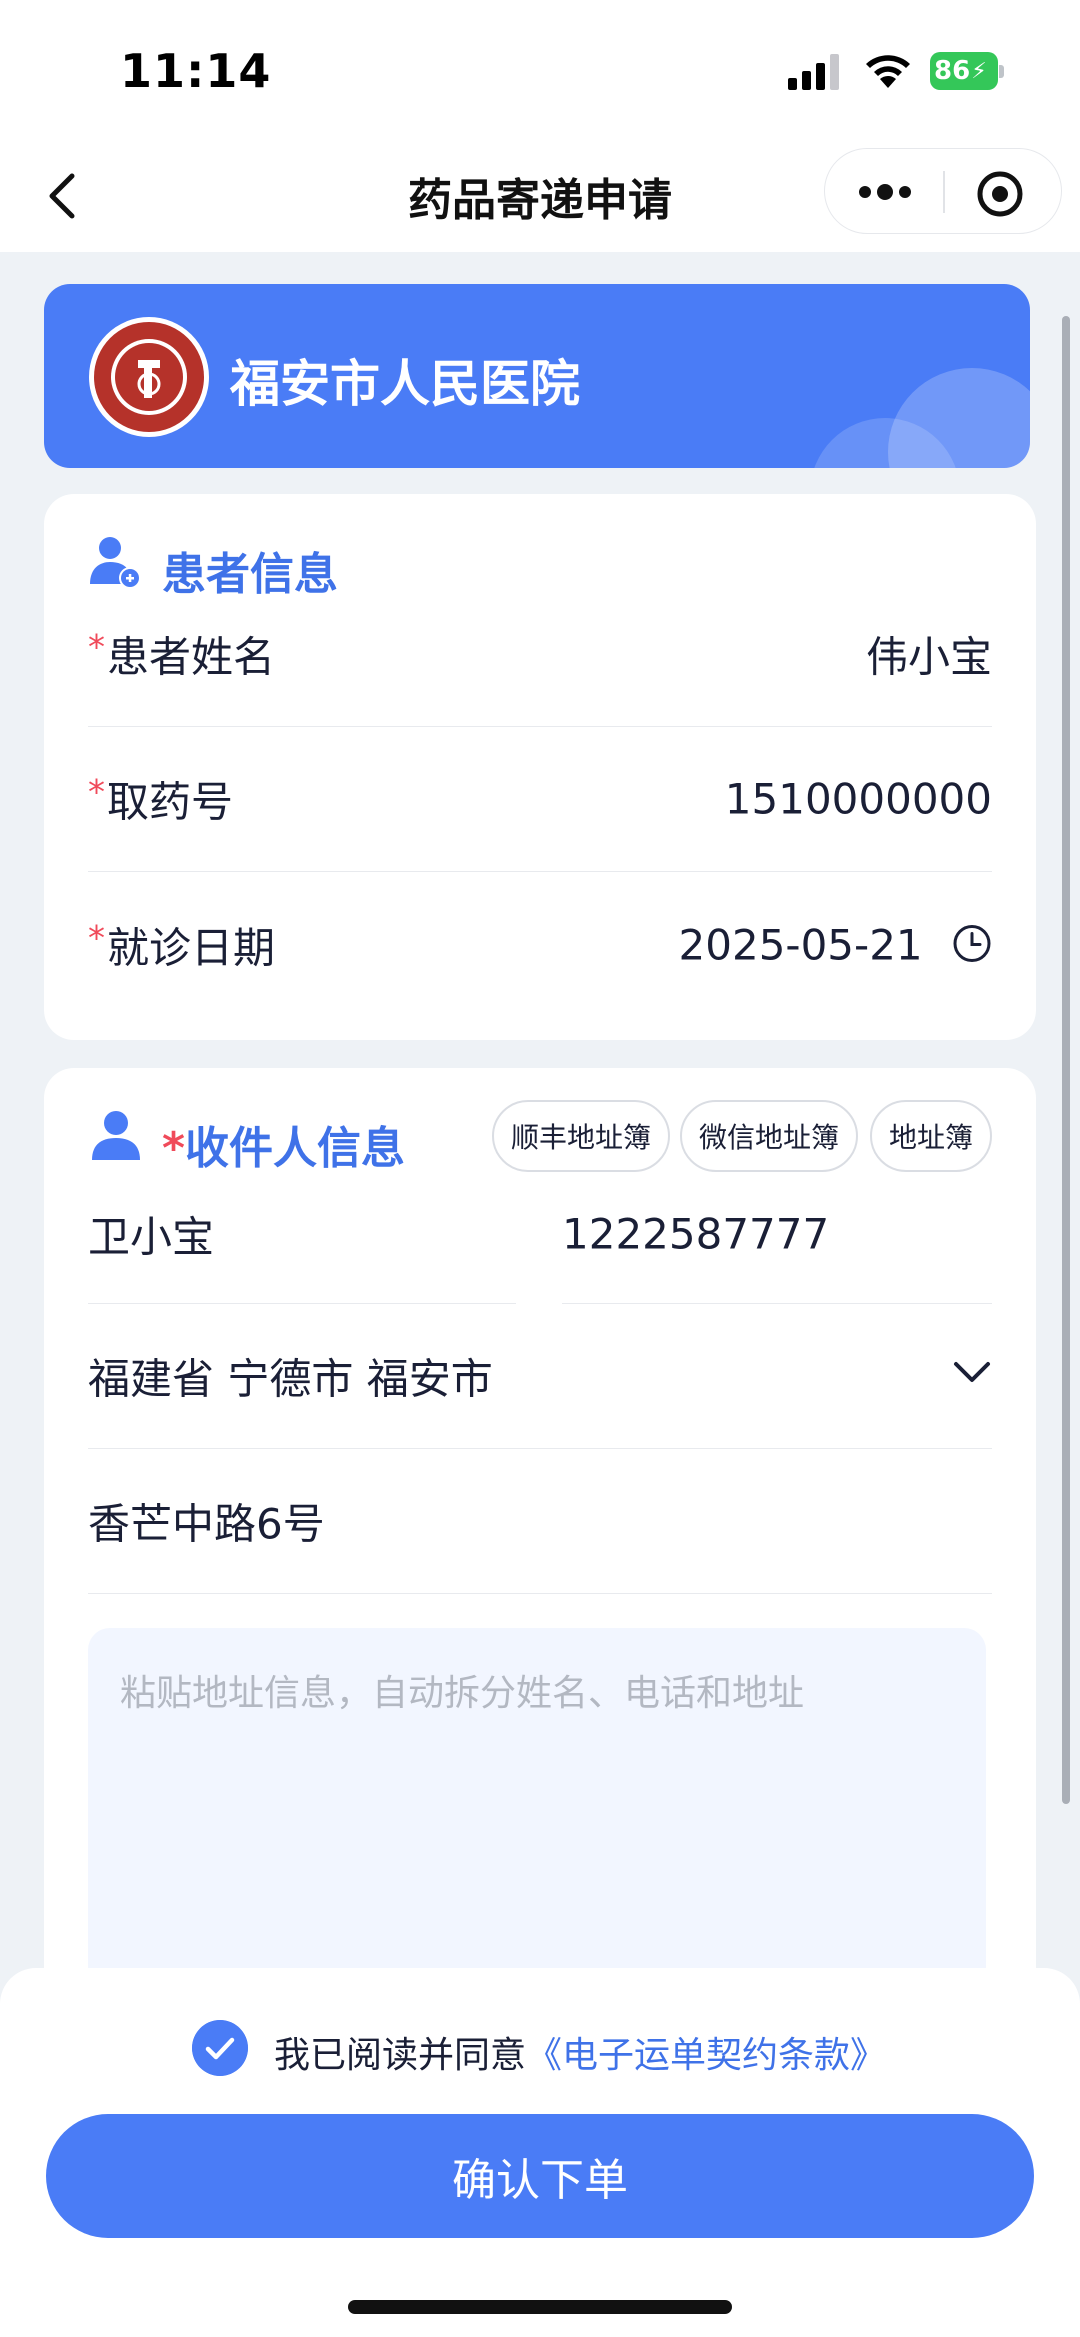 This screenshot has height=2337, width=1080. What do you see at coordinates (540, 1521) in the screenshot?
I see `detail-address-field: 香芒中路6号` at bounding box center [540, 1521].